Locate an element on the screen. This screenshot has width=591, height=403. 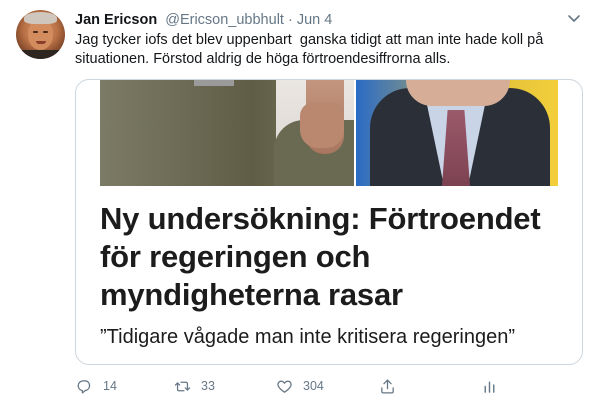
user-handle: @Ericson_ubbhult is located at coordinates (224, 20).